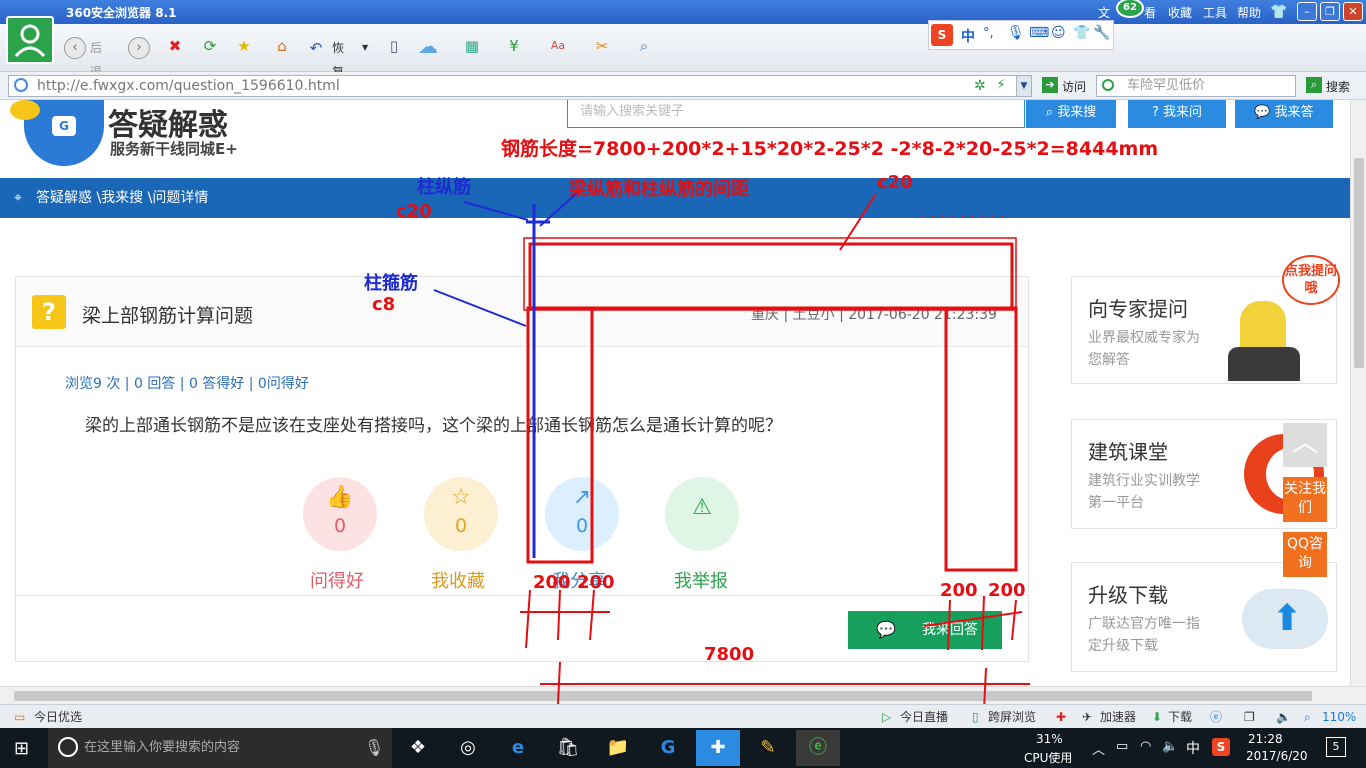  I want to click on folder-icon: 📁, so click(618, 748).